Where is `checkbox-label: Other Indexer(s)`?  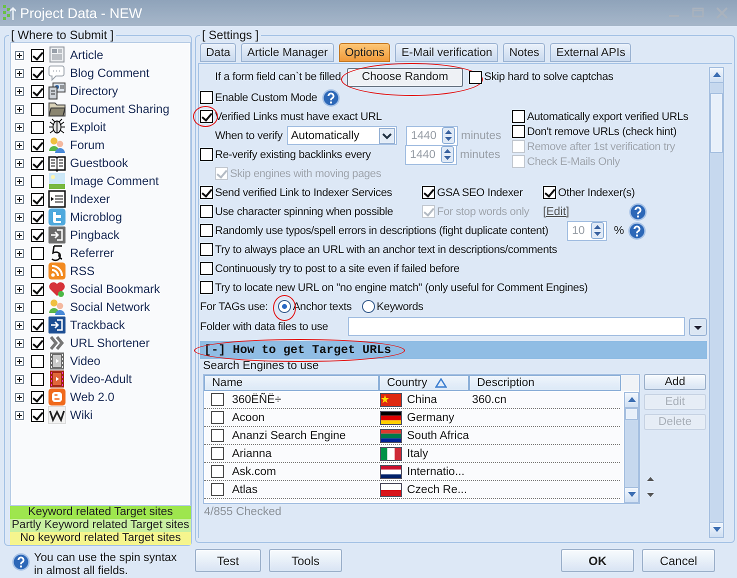
checkbox-label: Other Indexer(s) is located at coordinates (596, 192).